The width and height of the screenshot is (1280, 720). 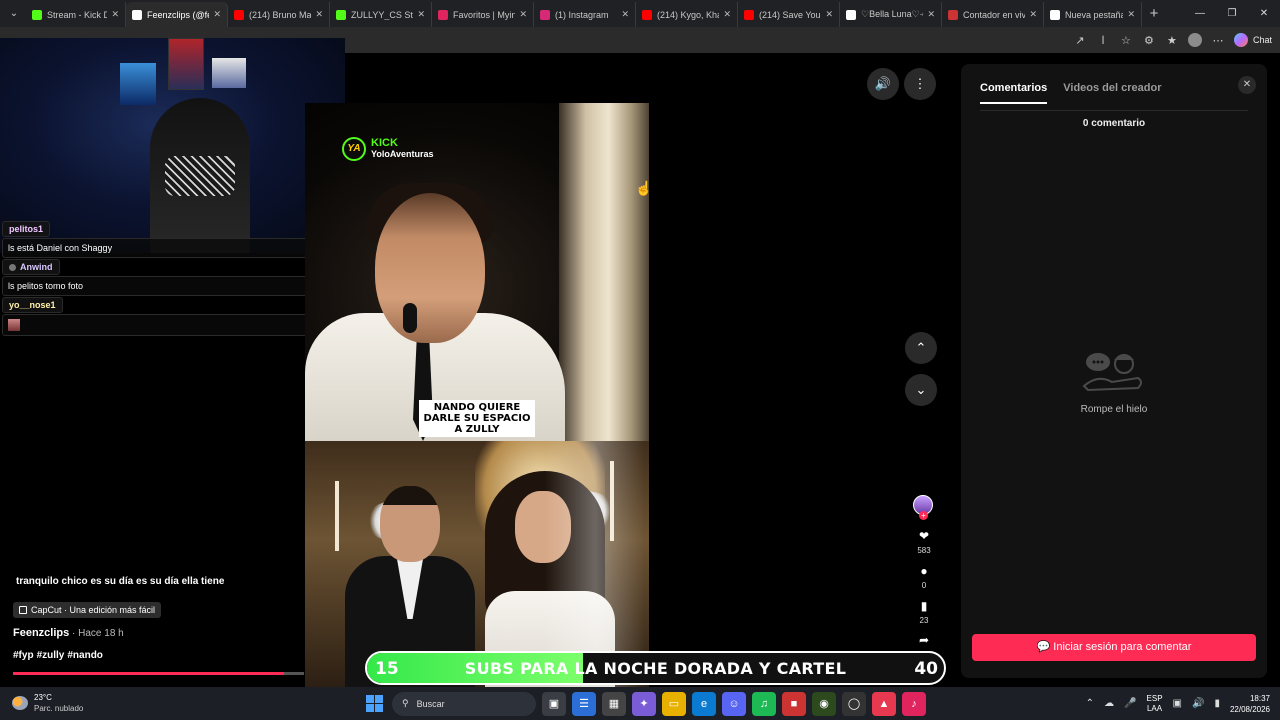 What do you see at coordinates (734, 703) in the screenshot?
I see `discord-icon: ☺` at bounding box center [734, 703].